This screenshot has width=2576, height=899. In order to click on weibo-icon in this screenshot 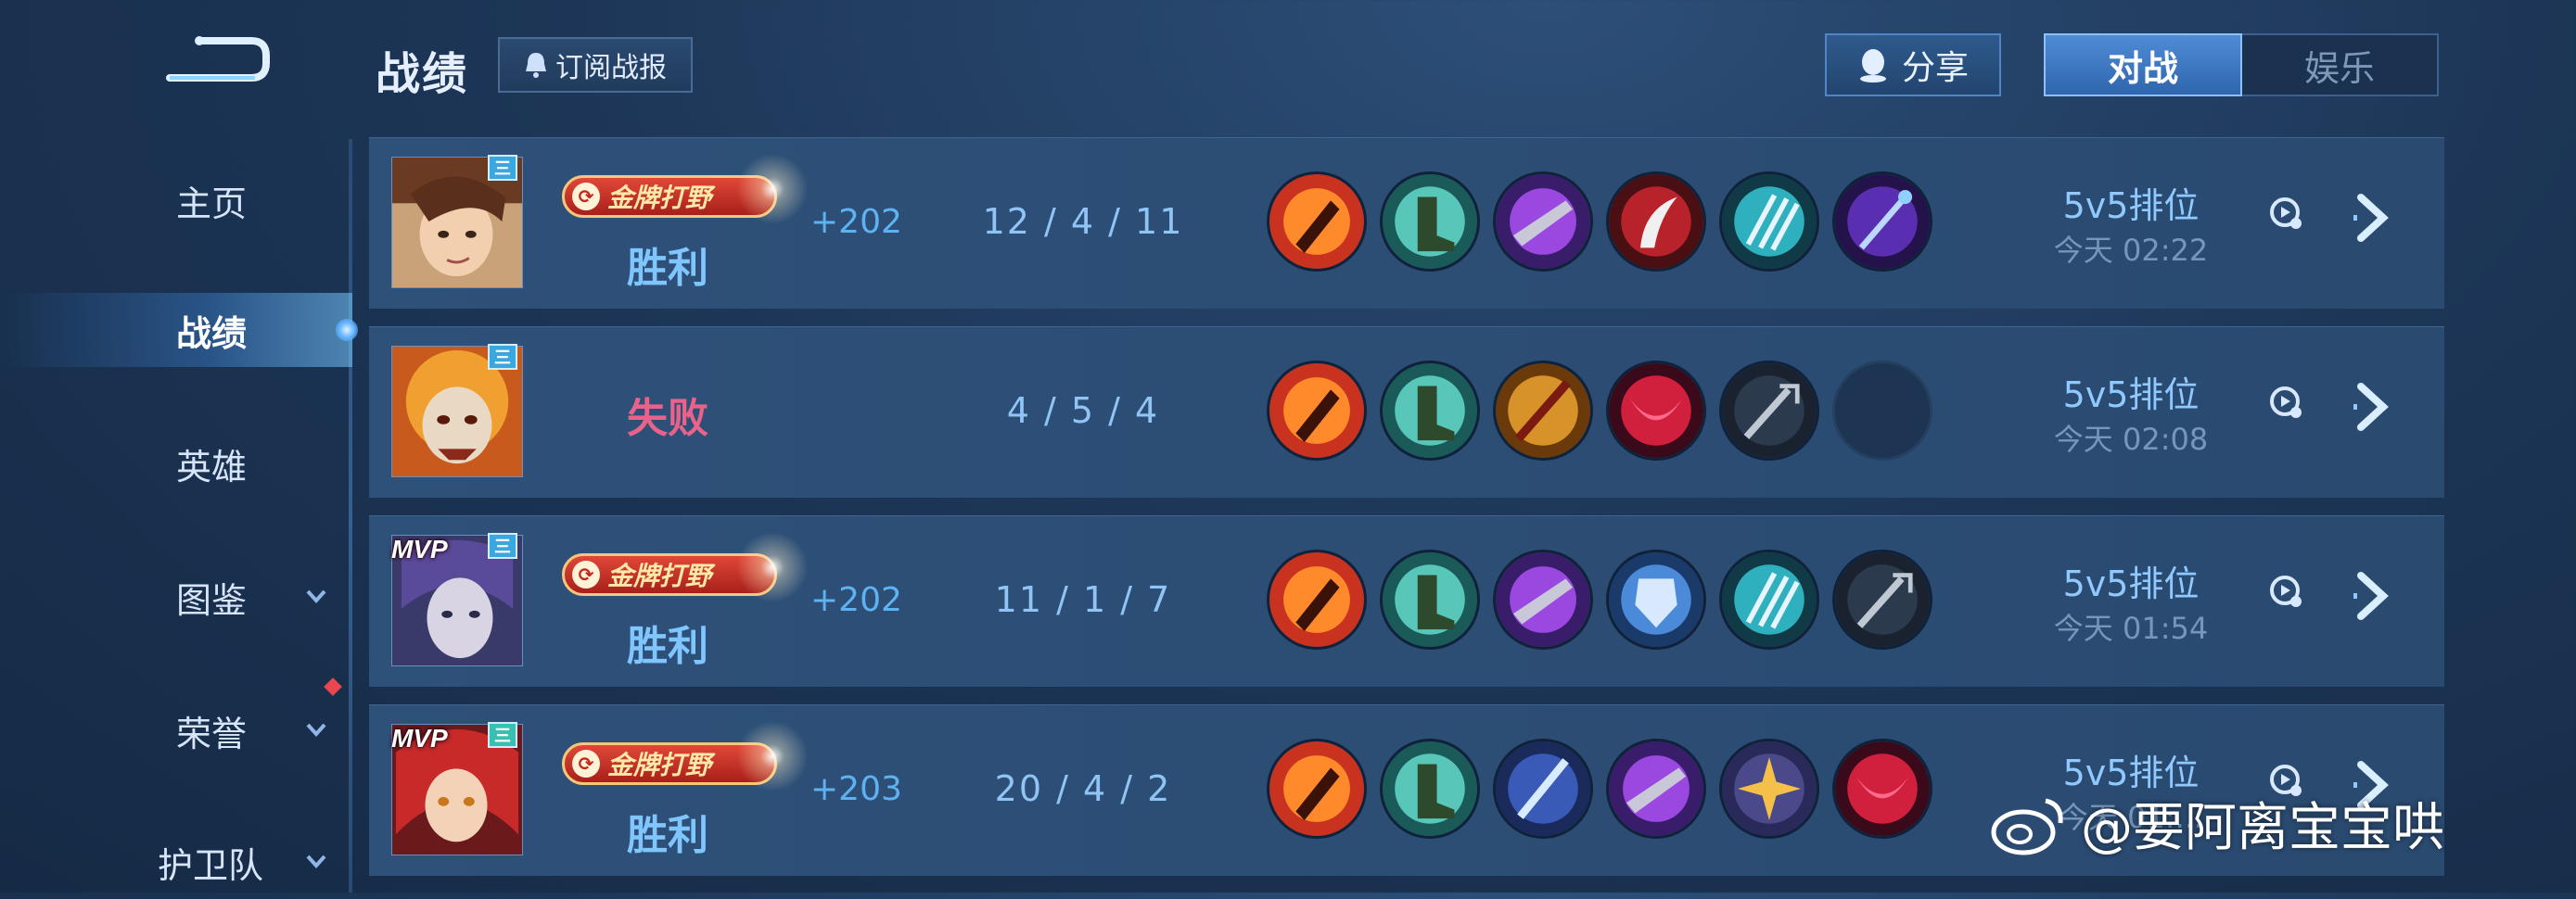, I will do `click(2027, 826)`.